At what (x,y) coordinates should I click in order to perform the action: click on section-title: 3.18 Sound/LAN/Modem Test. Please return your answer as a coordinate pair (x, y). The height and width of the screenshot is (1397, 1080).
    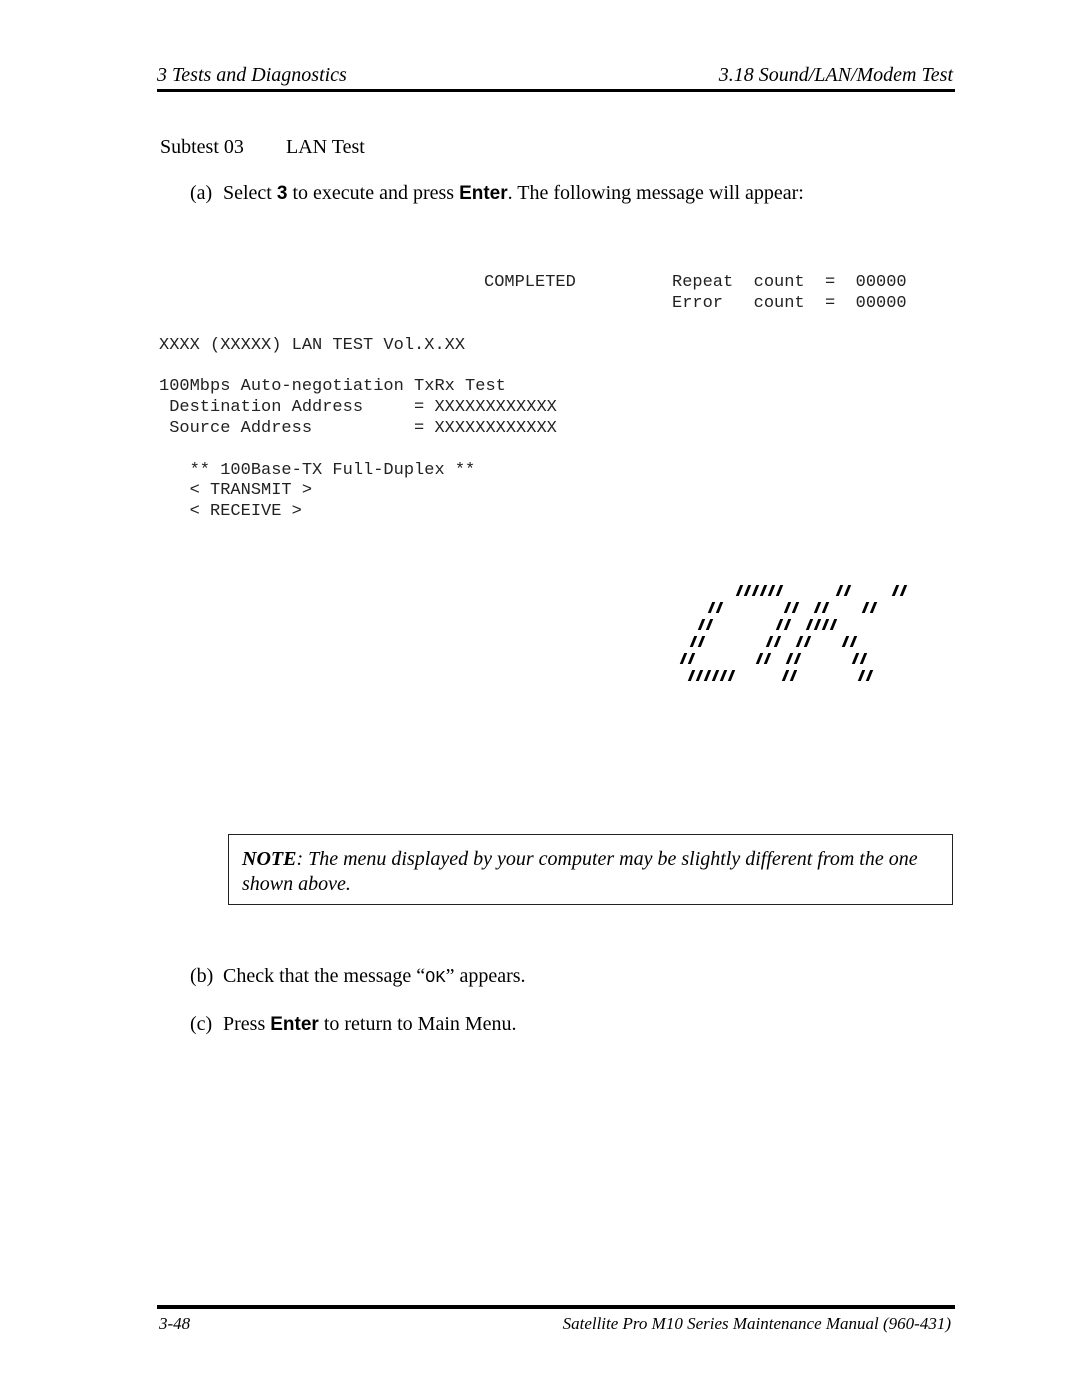
    Looking at the image, I should click on (835, 75).